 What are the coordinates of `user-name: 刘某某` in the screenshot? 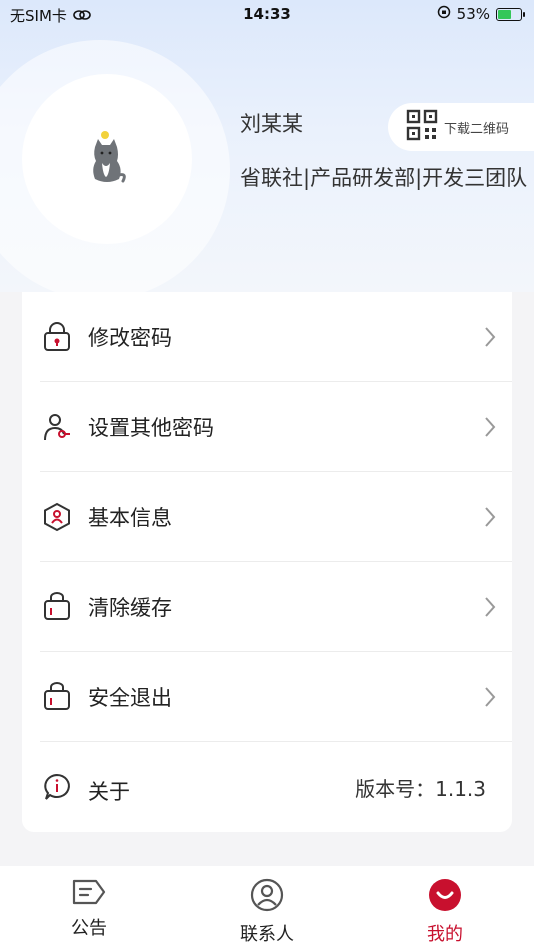 It's located at (271, 124).